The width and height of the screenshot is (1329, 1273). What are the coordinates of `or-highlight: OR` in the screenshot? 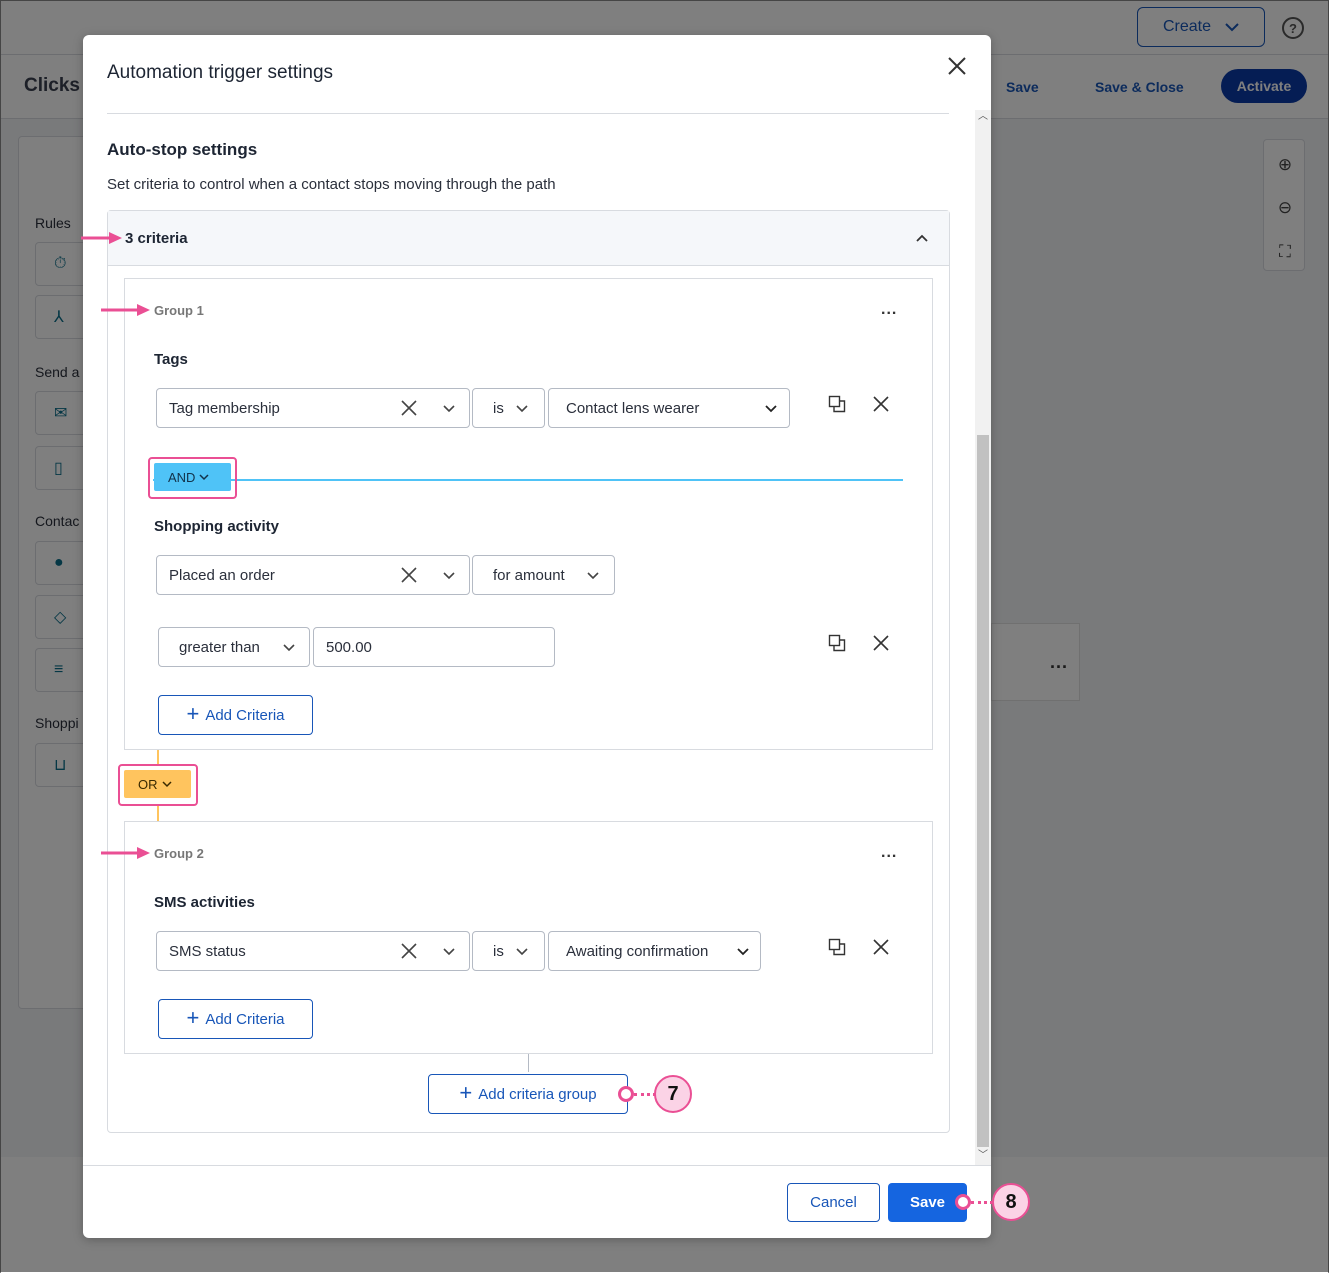 It's located at (158, 785).